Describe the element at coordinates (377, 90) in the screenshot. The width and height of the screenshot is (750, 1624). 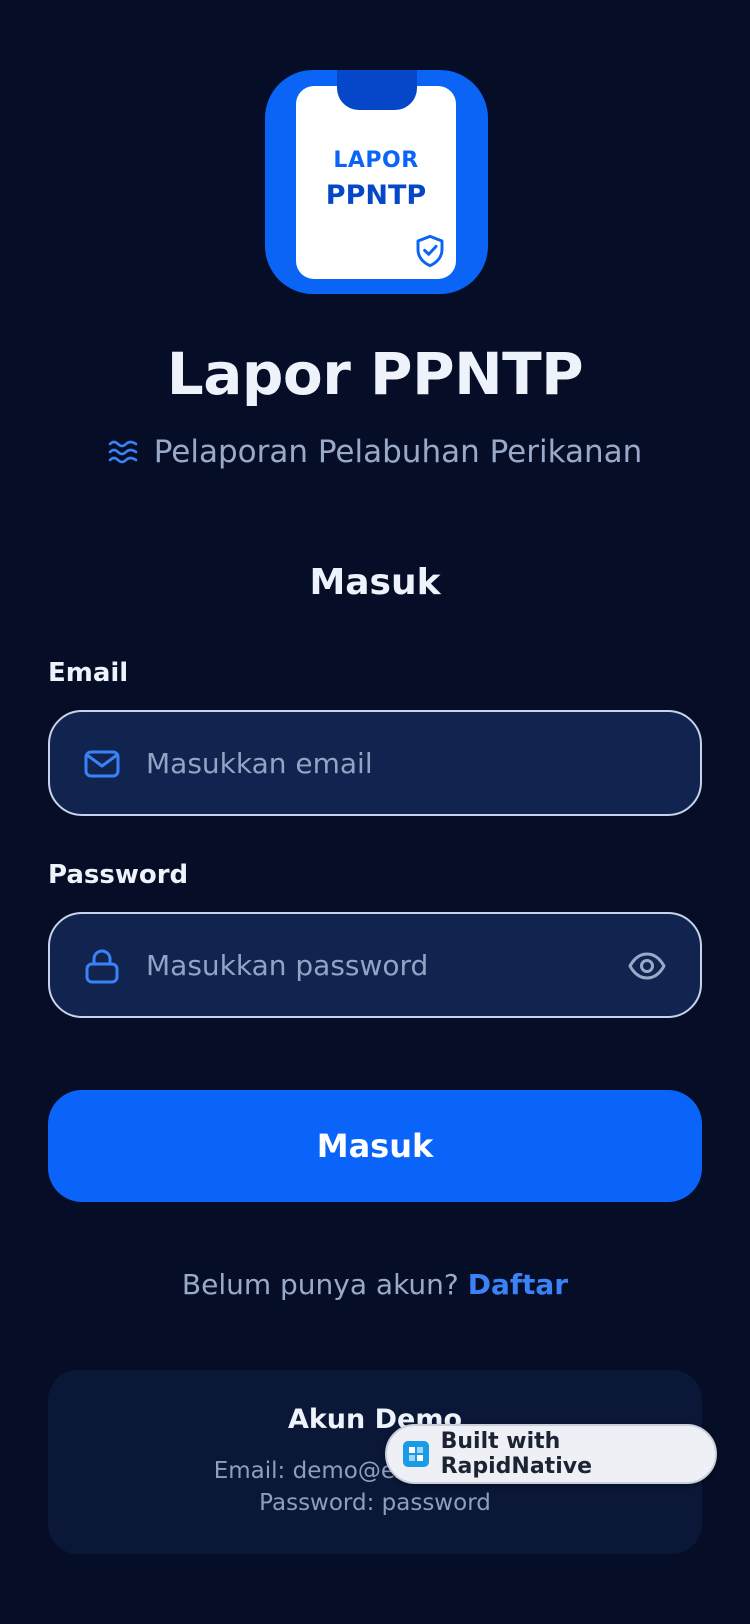
I see `logo-clipboard-clip` at that location.